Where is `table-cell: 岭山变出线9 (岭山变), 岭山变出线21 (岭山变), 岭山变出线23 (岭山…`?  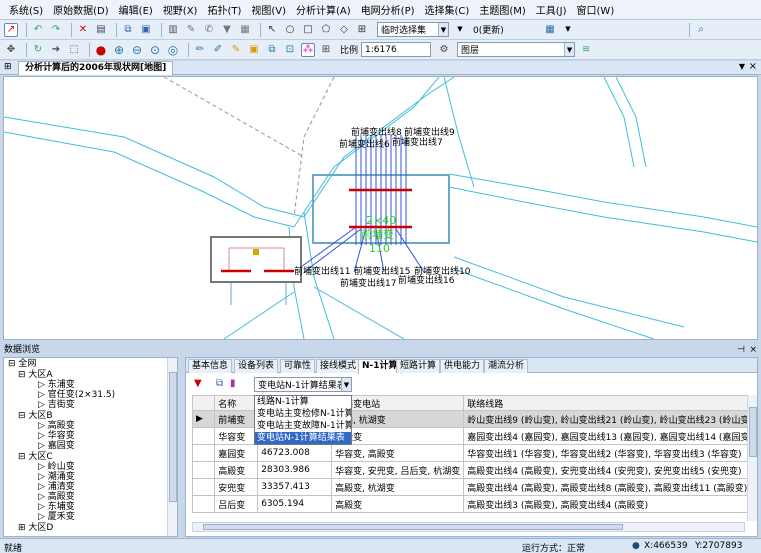 table-cell: 岭山变出线9 (岭山变), 岭山变出线21 (岭山变), 岭山变出线23 (岭山… is located at coordinates (610, 419).